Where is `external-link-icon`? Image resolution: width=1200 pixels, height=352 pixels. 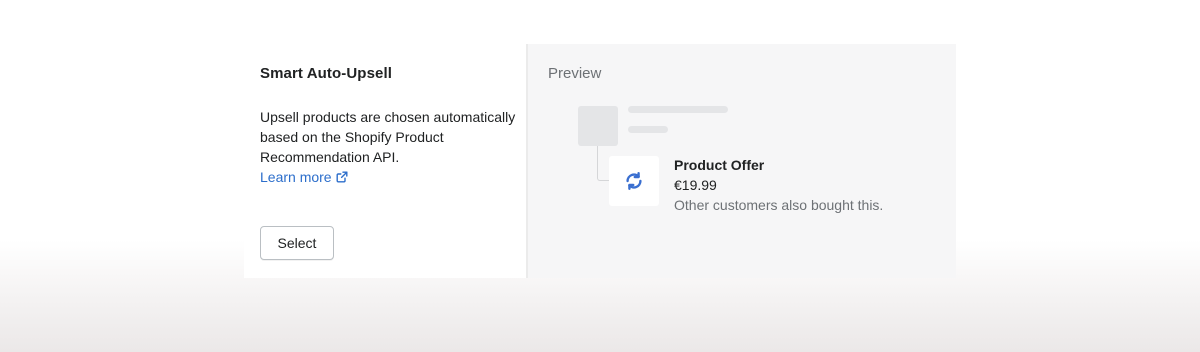
external-link-icon is located at coordinates (342, 177).